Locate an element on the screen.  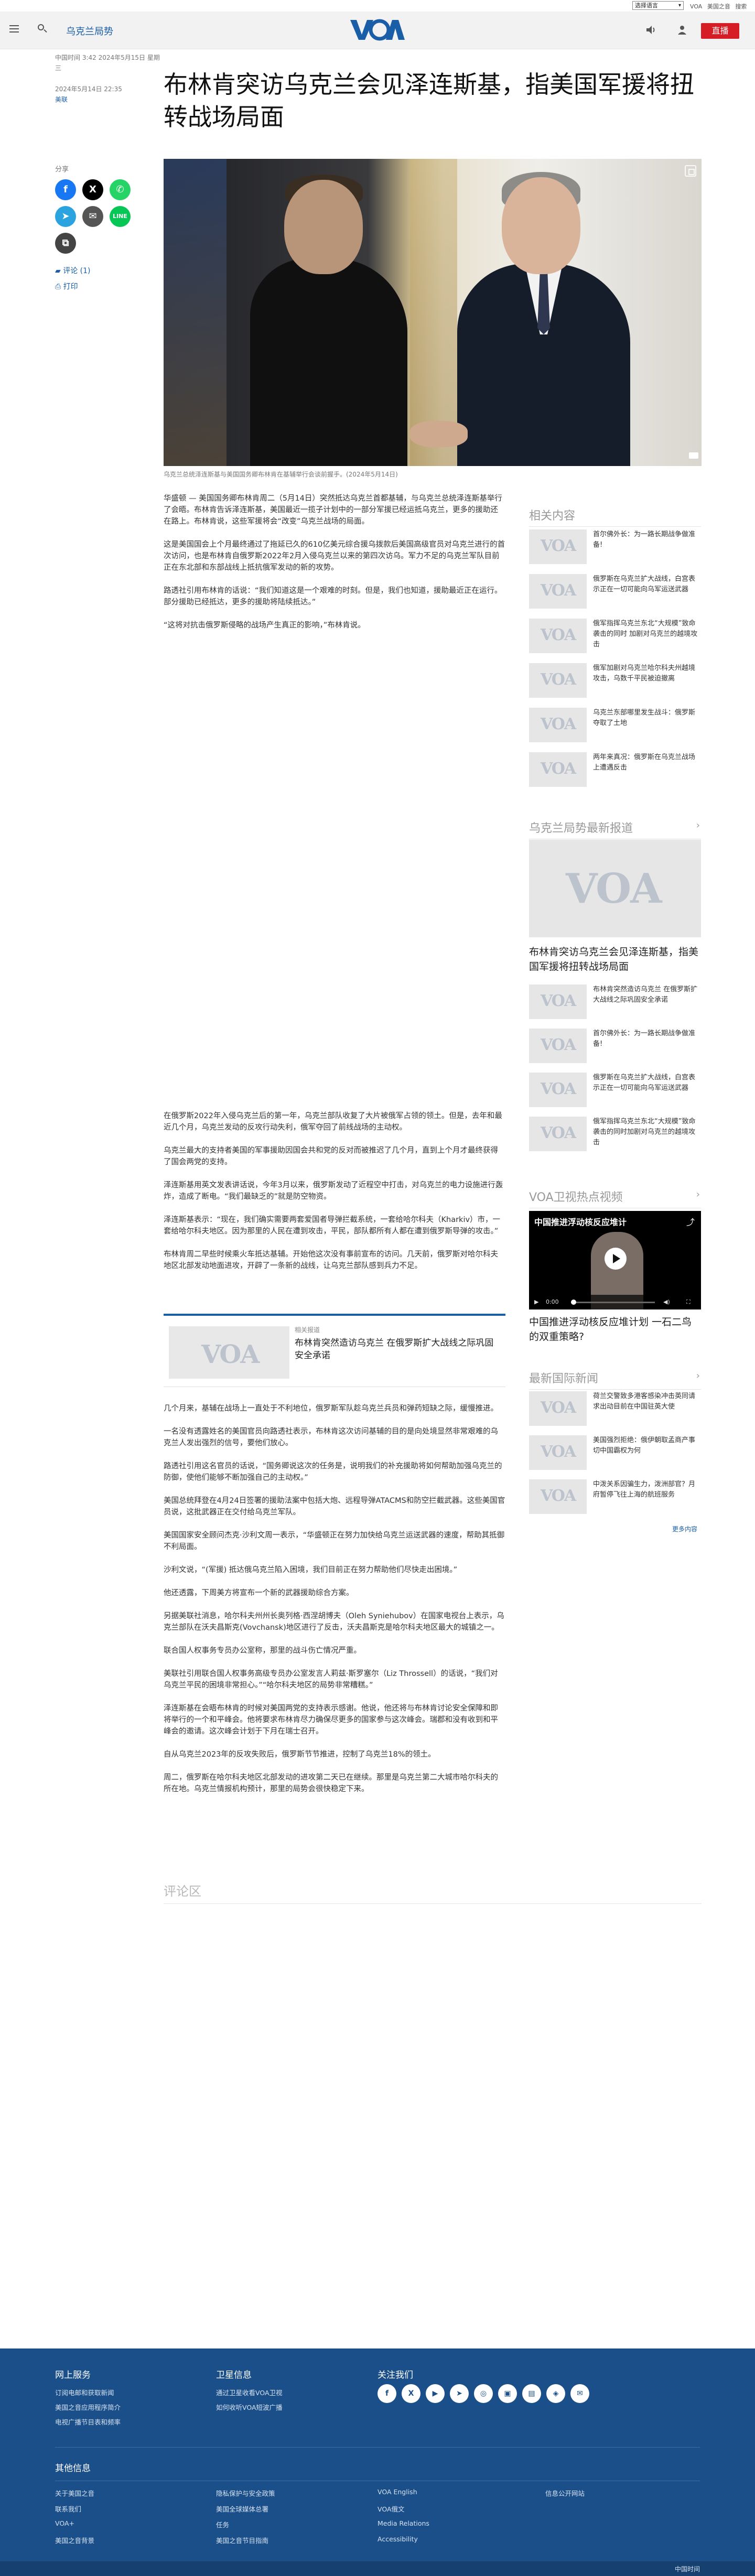
top-link-chinese: 美国之音 is located at coordinates (718, 6).